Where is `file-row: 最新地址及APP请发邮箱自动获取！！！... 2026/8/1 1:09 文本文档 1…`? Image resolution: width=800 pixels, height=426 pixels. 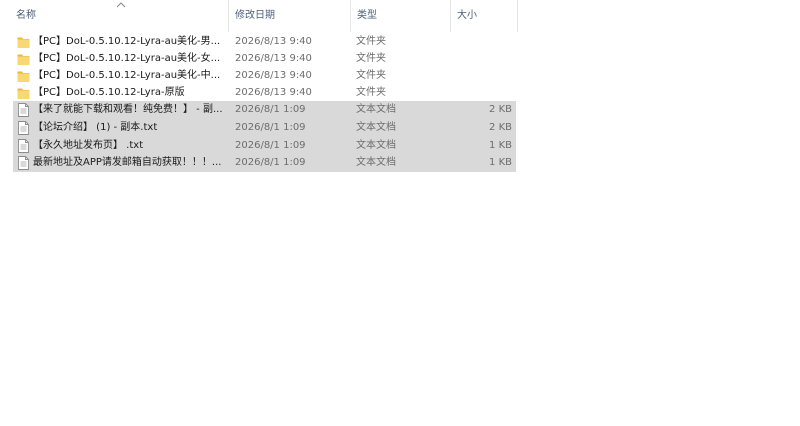 file-row: 最新地址及APP请发邮箱自动获取！！！... 2026/8/1 1:09 文本文档 1… is located at coordinates (264, 163).